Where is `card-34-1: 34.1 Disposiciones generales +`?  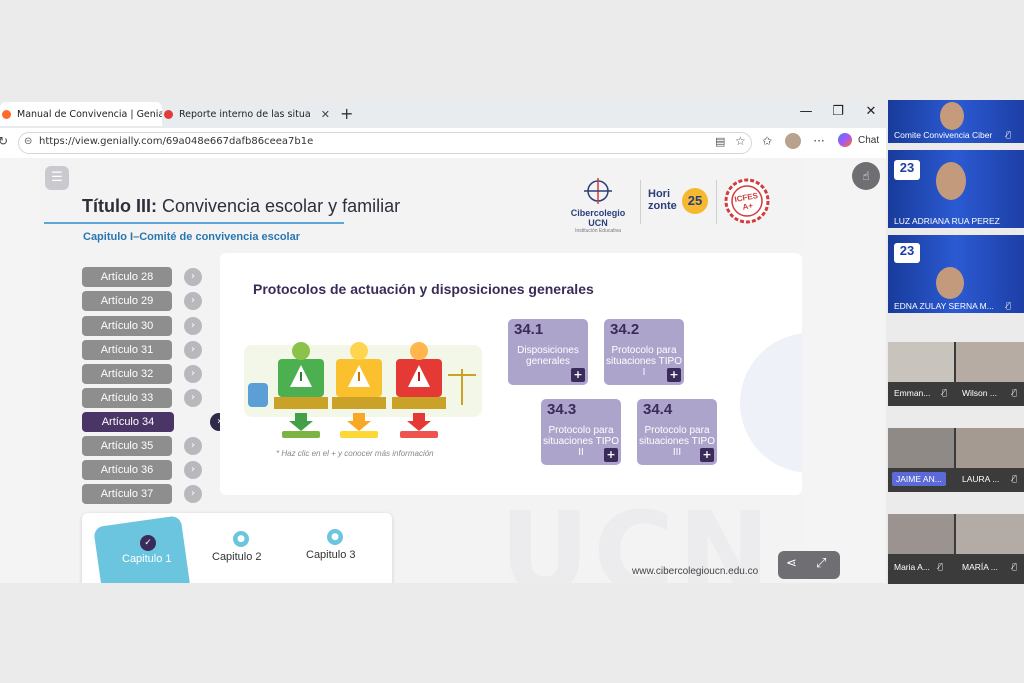 card-34-1: 34.1 Disposiciones generales + is located at coordinates (548, 352).